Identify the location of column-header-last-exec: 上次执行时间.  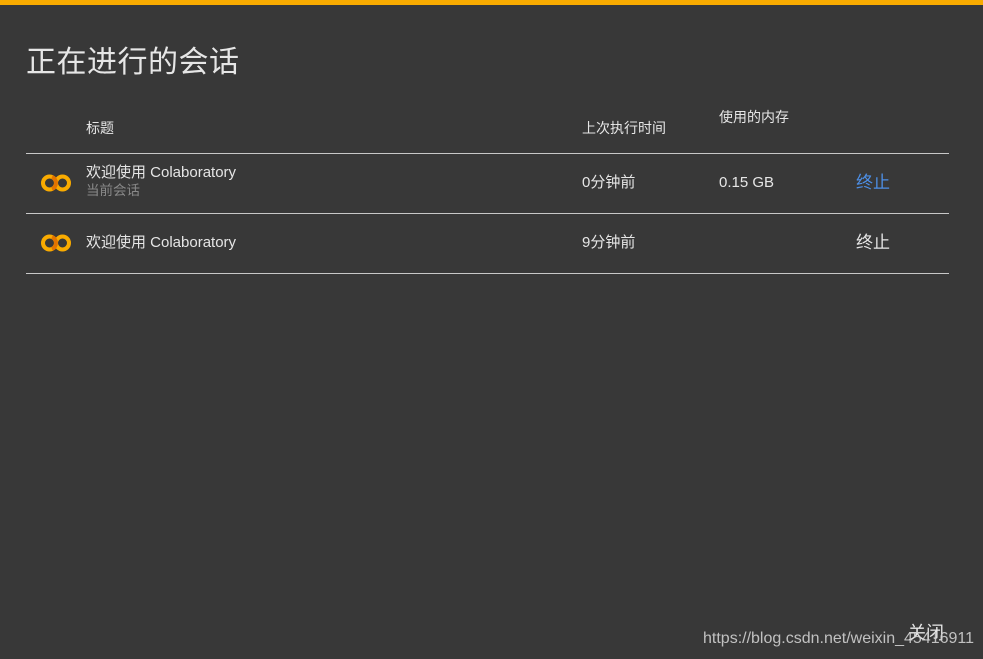
(624, 128).